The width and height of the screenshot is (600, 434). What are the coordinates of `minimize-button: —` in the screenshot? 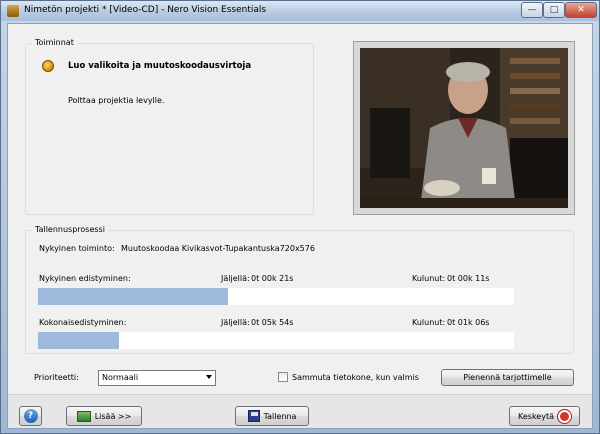 It's located at (532, 10).